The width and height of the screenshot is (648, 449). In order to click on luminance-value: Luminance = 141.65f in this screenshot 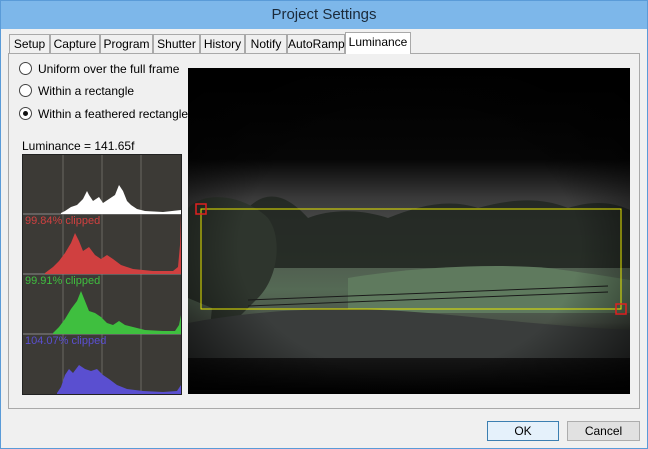, I will do `click(78, 146)`.